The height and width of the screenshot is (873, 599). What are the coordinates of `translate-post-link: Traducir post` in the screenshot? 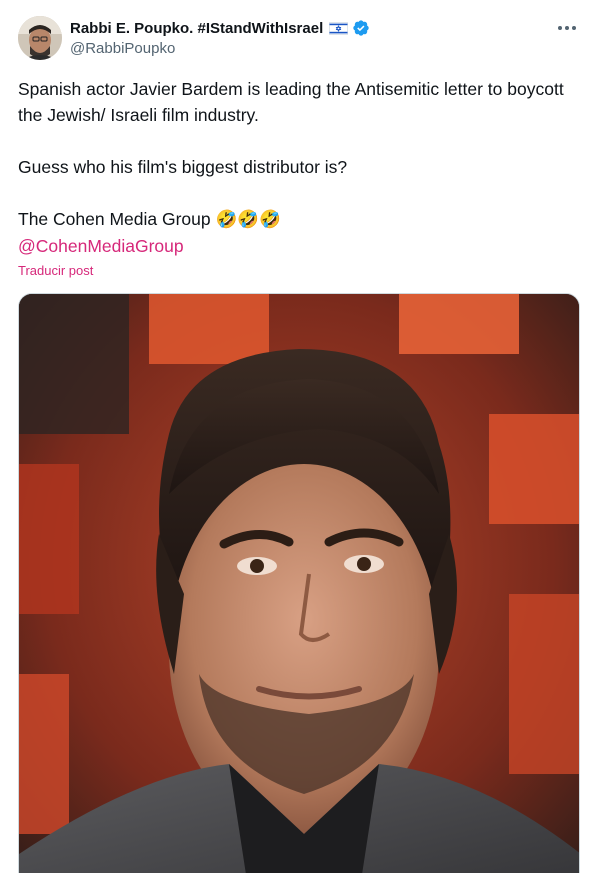 It's located at (55, 270).